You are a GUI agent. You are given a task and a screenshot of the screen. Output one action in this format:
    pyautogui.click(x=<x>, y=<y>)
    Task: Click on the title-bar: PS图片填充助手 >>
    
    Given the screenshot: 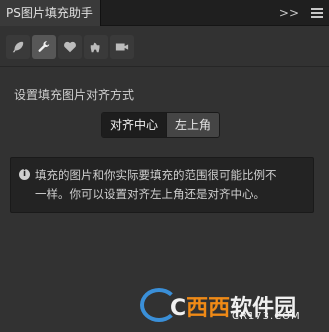 What is the action you would take?
    pyautogui.click(x=164, y=13)
    